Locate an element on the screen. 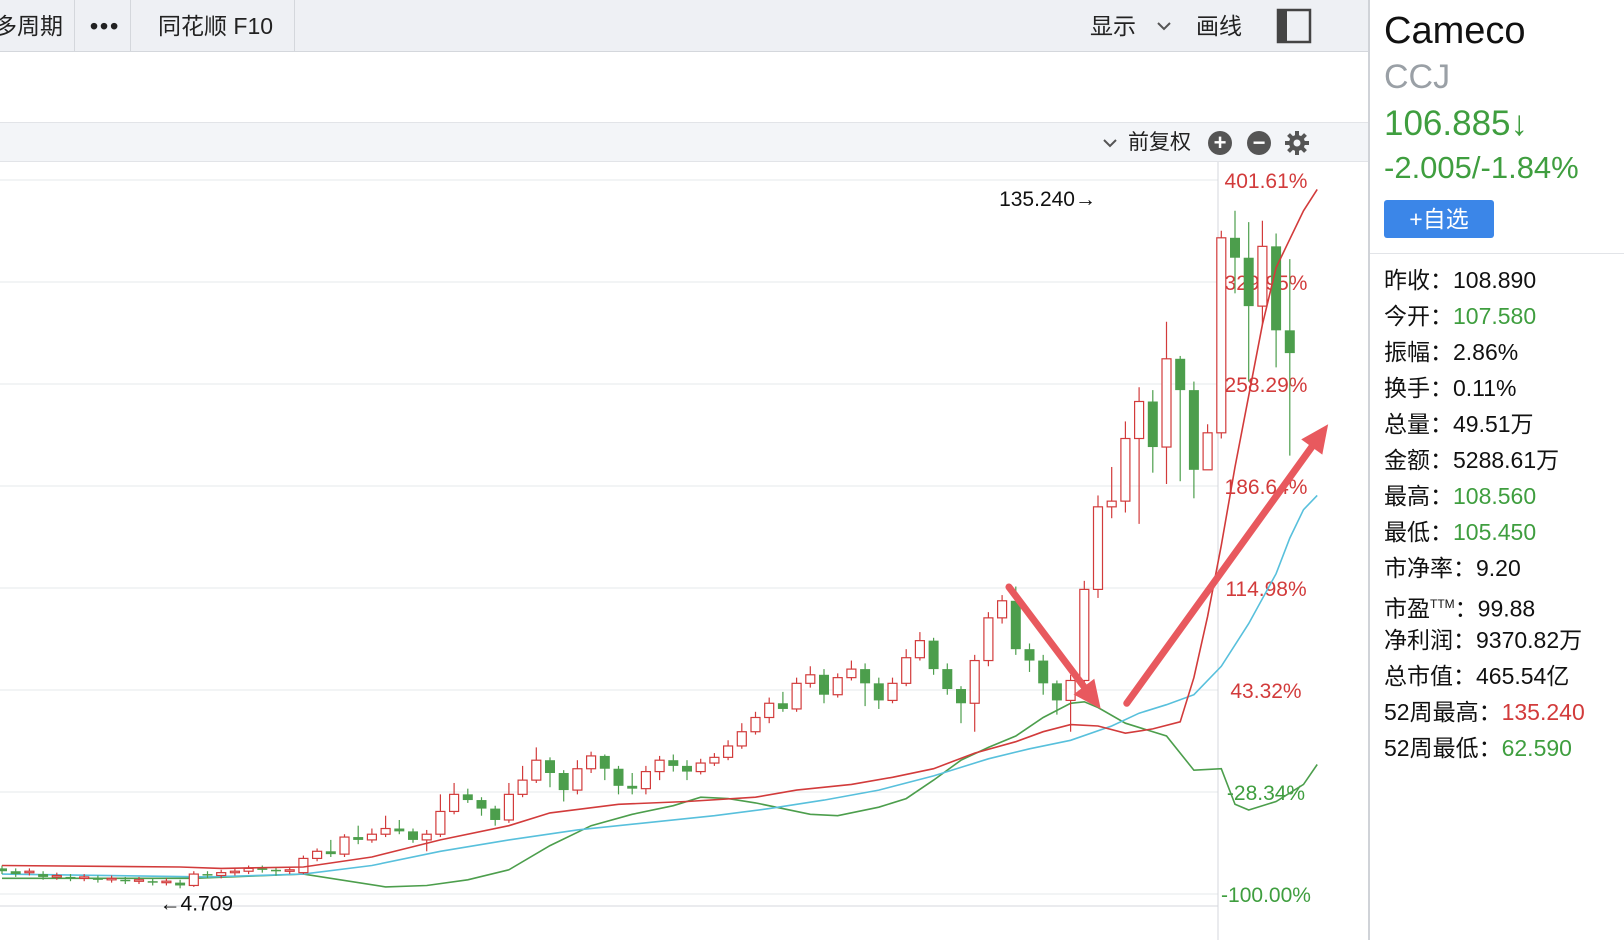  min-price-label: ←4.709 is located at coordinates (197, 903).